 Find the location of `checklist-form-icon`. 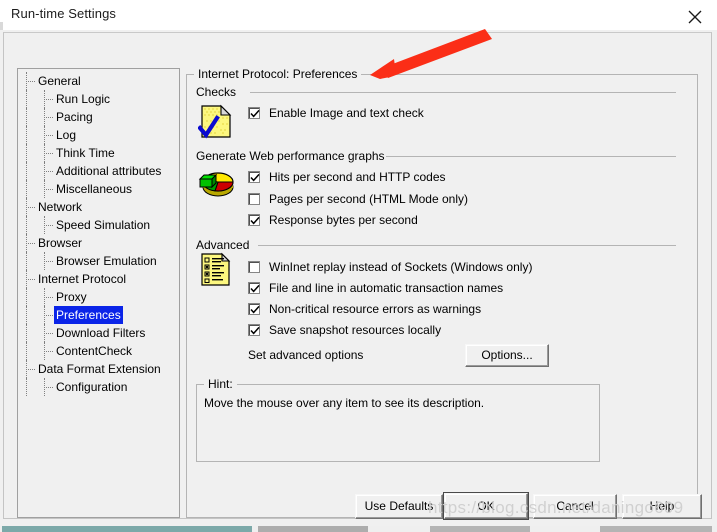

checklist-form-icon is located at coordinates (216, 272).